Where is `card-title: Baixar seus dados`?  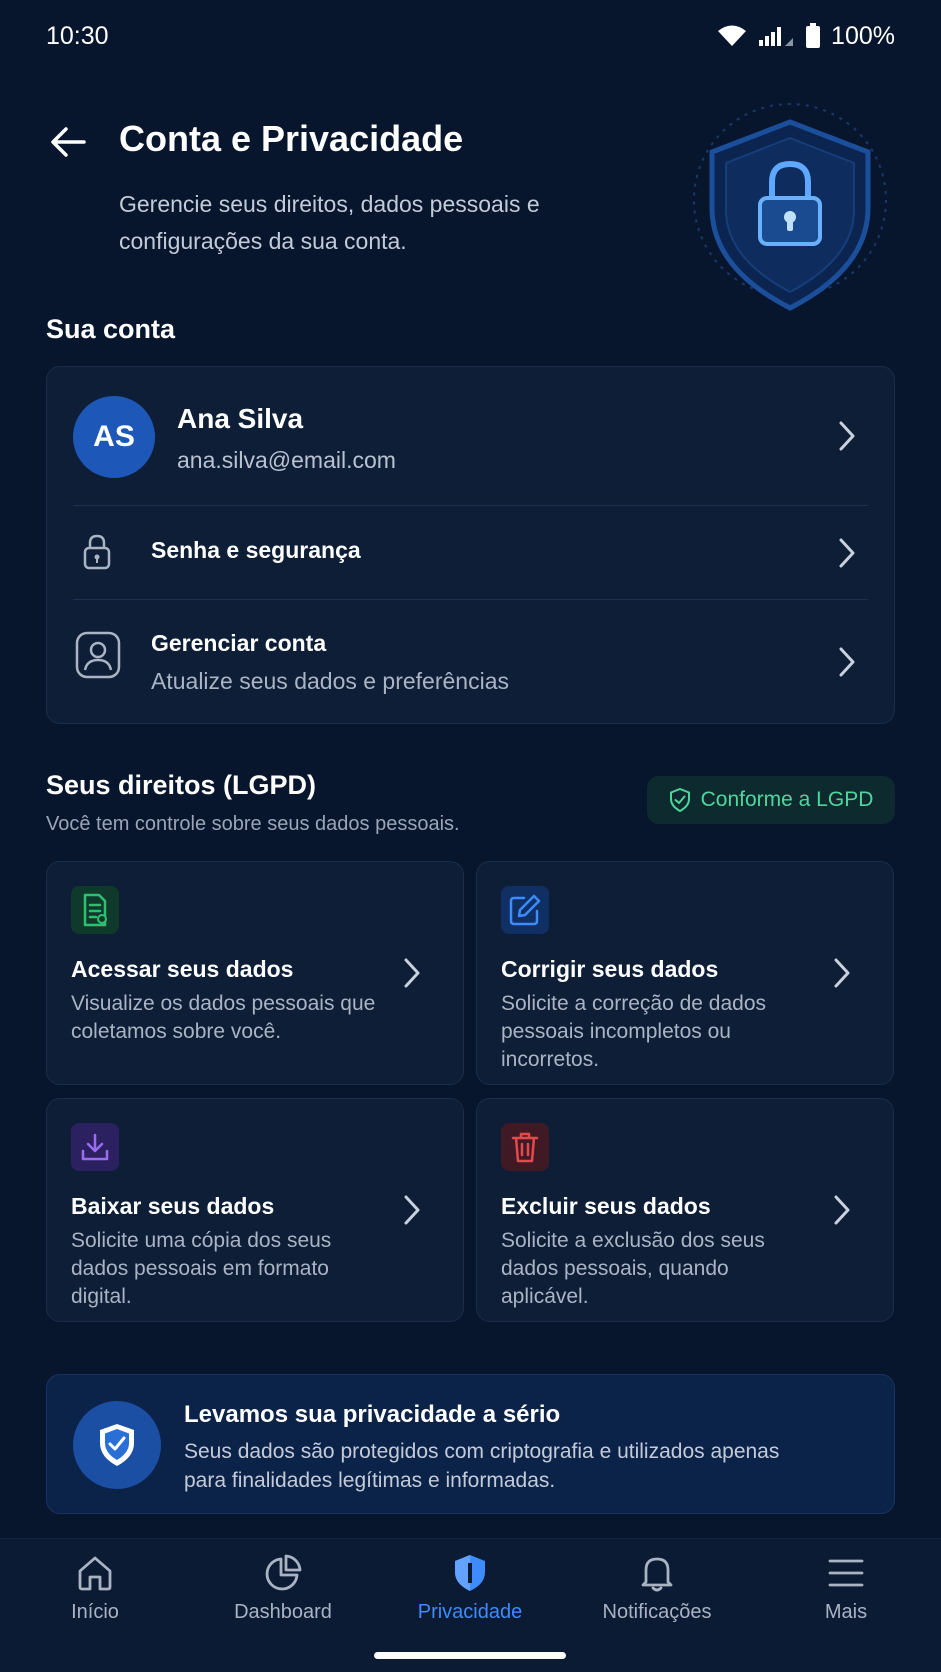 card-title: Baixar seus dados is located at coordinates (173, 1206).